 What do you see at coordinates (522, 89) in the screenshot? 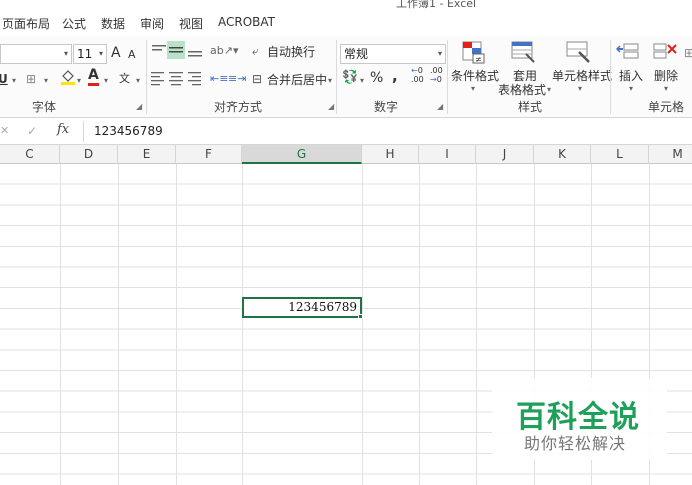
I see `format-as-table-line2: 表格格式` at bounding box center [522, 89].